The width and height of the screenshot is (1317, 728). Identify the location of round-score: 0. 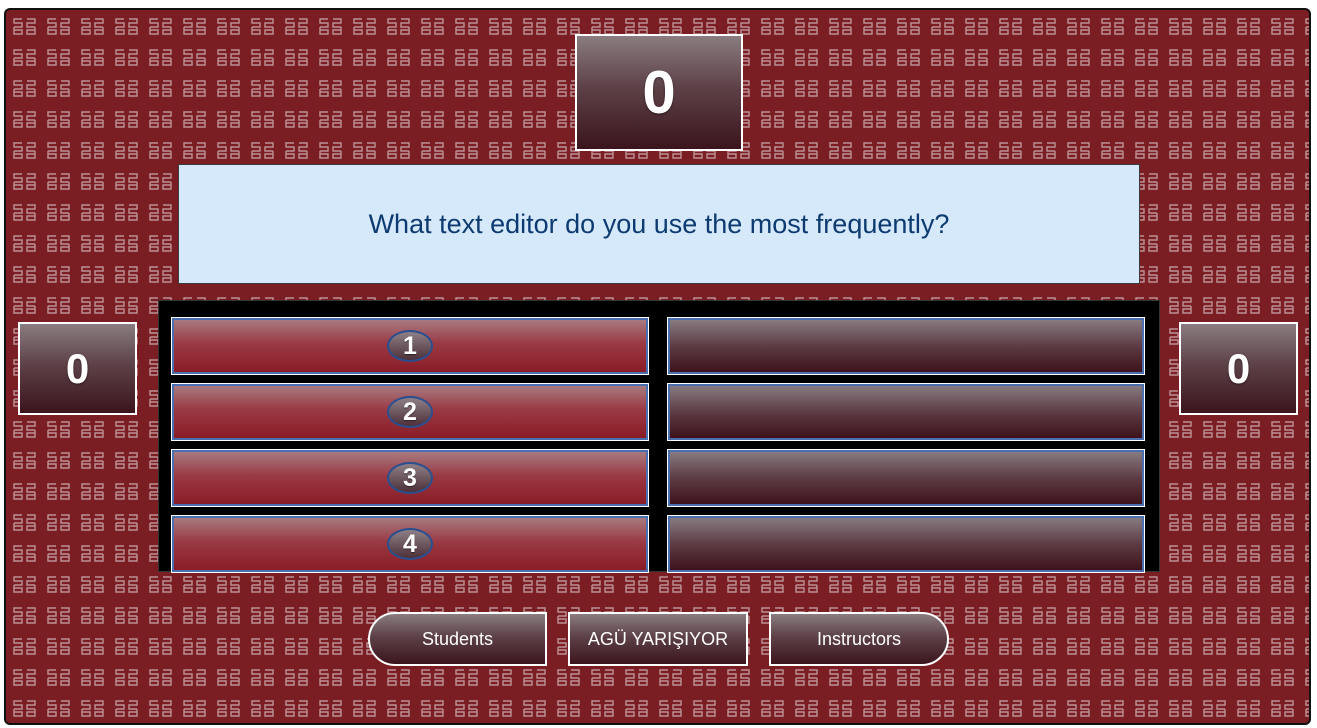
(659, 92).